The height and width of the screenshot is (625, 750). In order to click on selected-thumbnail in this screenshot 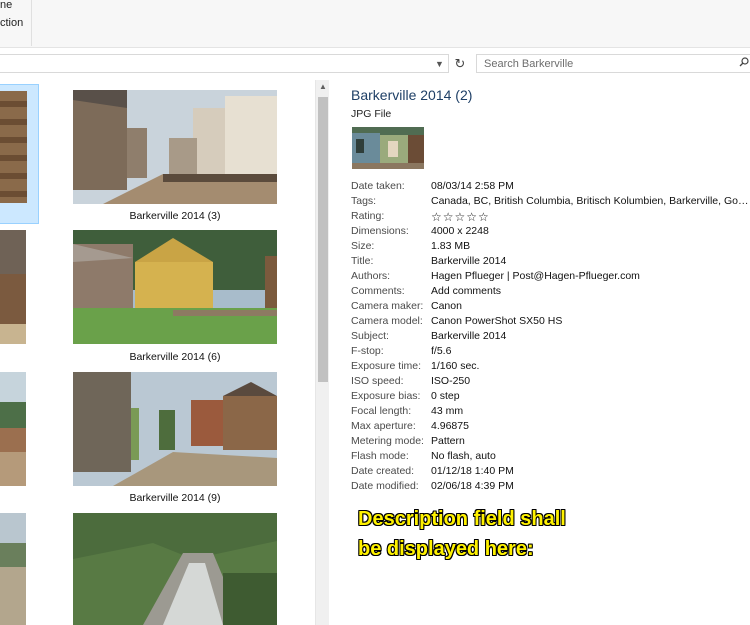, I will do `click(13, 147)`.